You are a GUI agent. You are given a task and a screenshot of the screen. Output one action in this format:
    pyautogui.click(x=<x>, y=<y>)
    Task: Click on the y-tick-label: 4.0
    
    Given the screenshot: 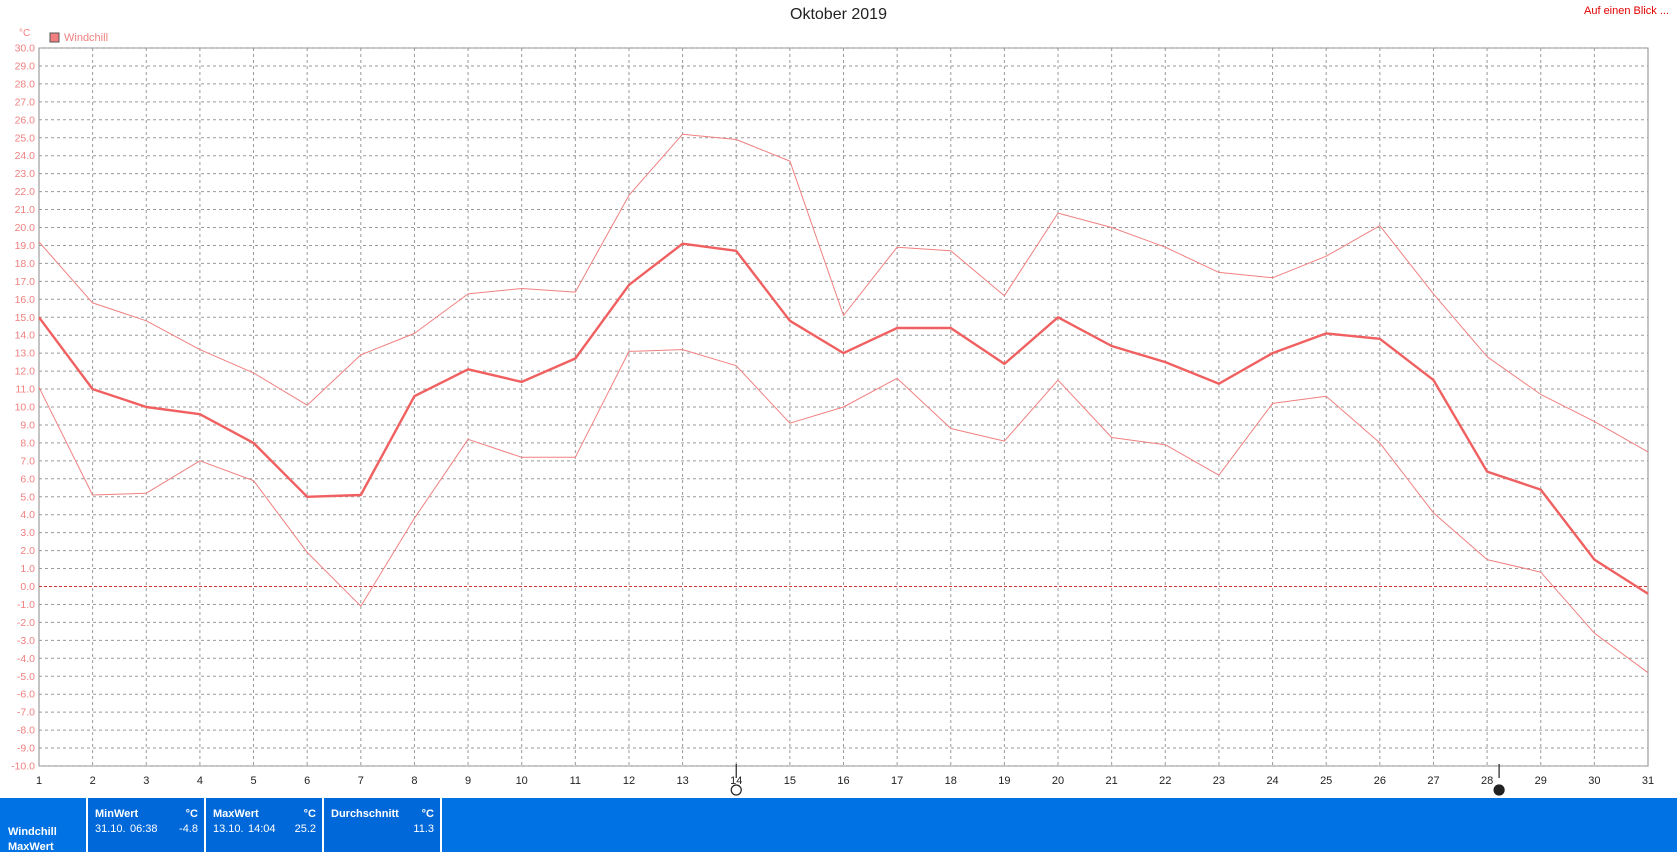 What is the action you would take?
    pyautogui.click(x=27, y=515)
    